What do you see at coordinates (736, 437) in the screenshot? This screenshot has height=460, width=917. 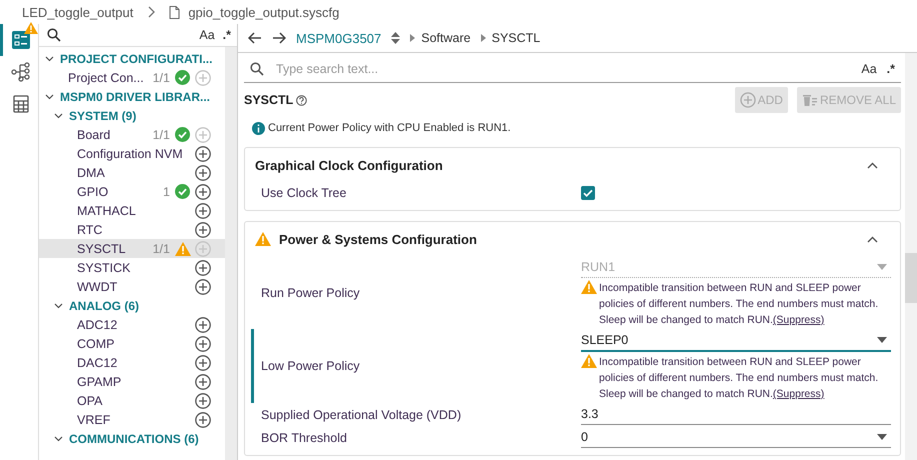 I see `dropdown: 0` at bounding box center [736, 437].